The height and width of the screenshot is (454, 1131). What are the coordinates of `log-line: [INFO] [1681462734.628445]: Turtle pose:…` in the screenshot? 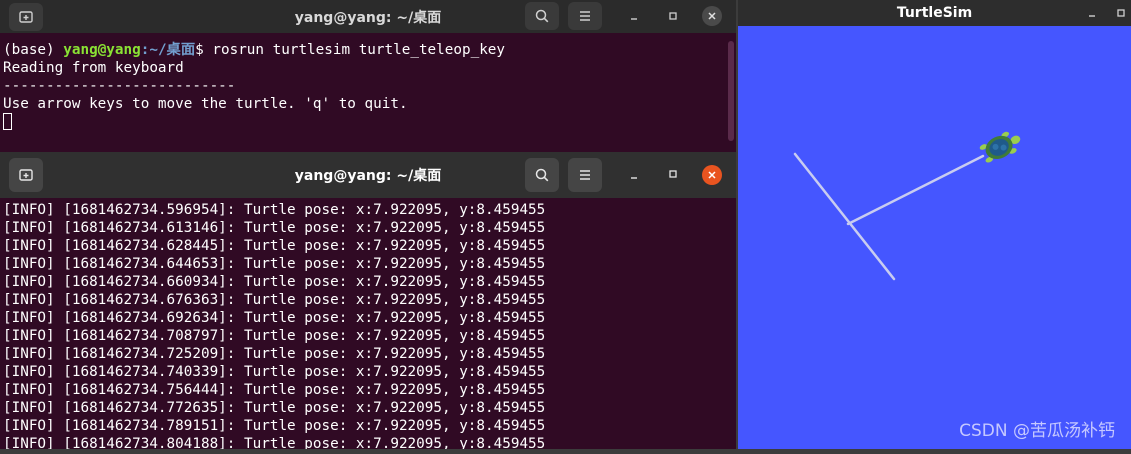 It's located at (274, 246).